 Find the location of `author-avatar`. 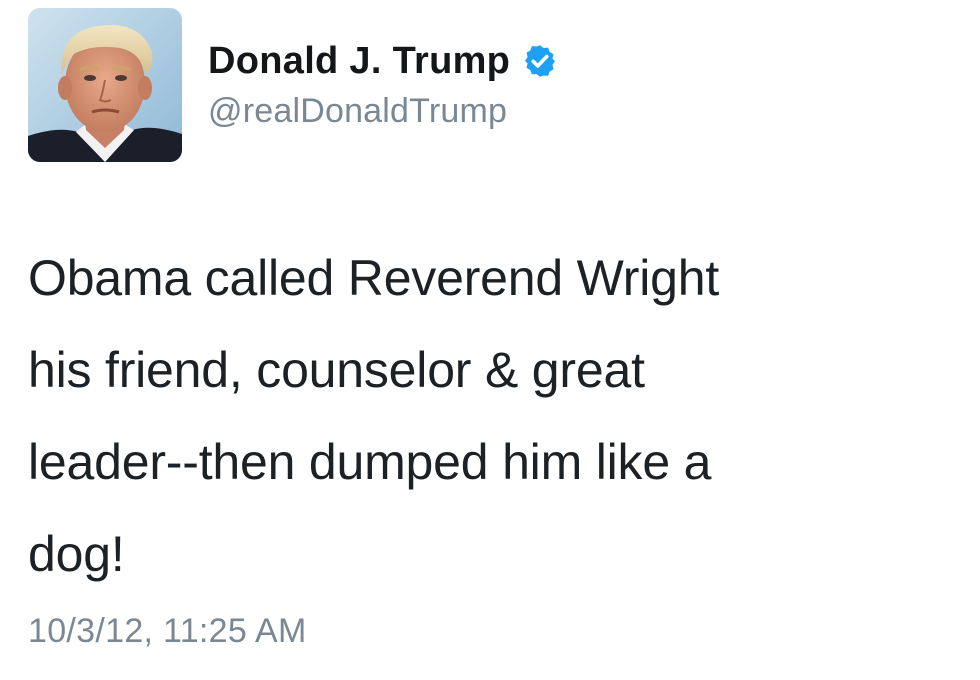

author-avatar is located at coordinates (105, 85).